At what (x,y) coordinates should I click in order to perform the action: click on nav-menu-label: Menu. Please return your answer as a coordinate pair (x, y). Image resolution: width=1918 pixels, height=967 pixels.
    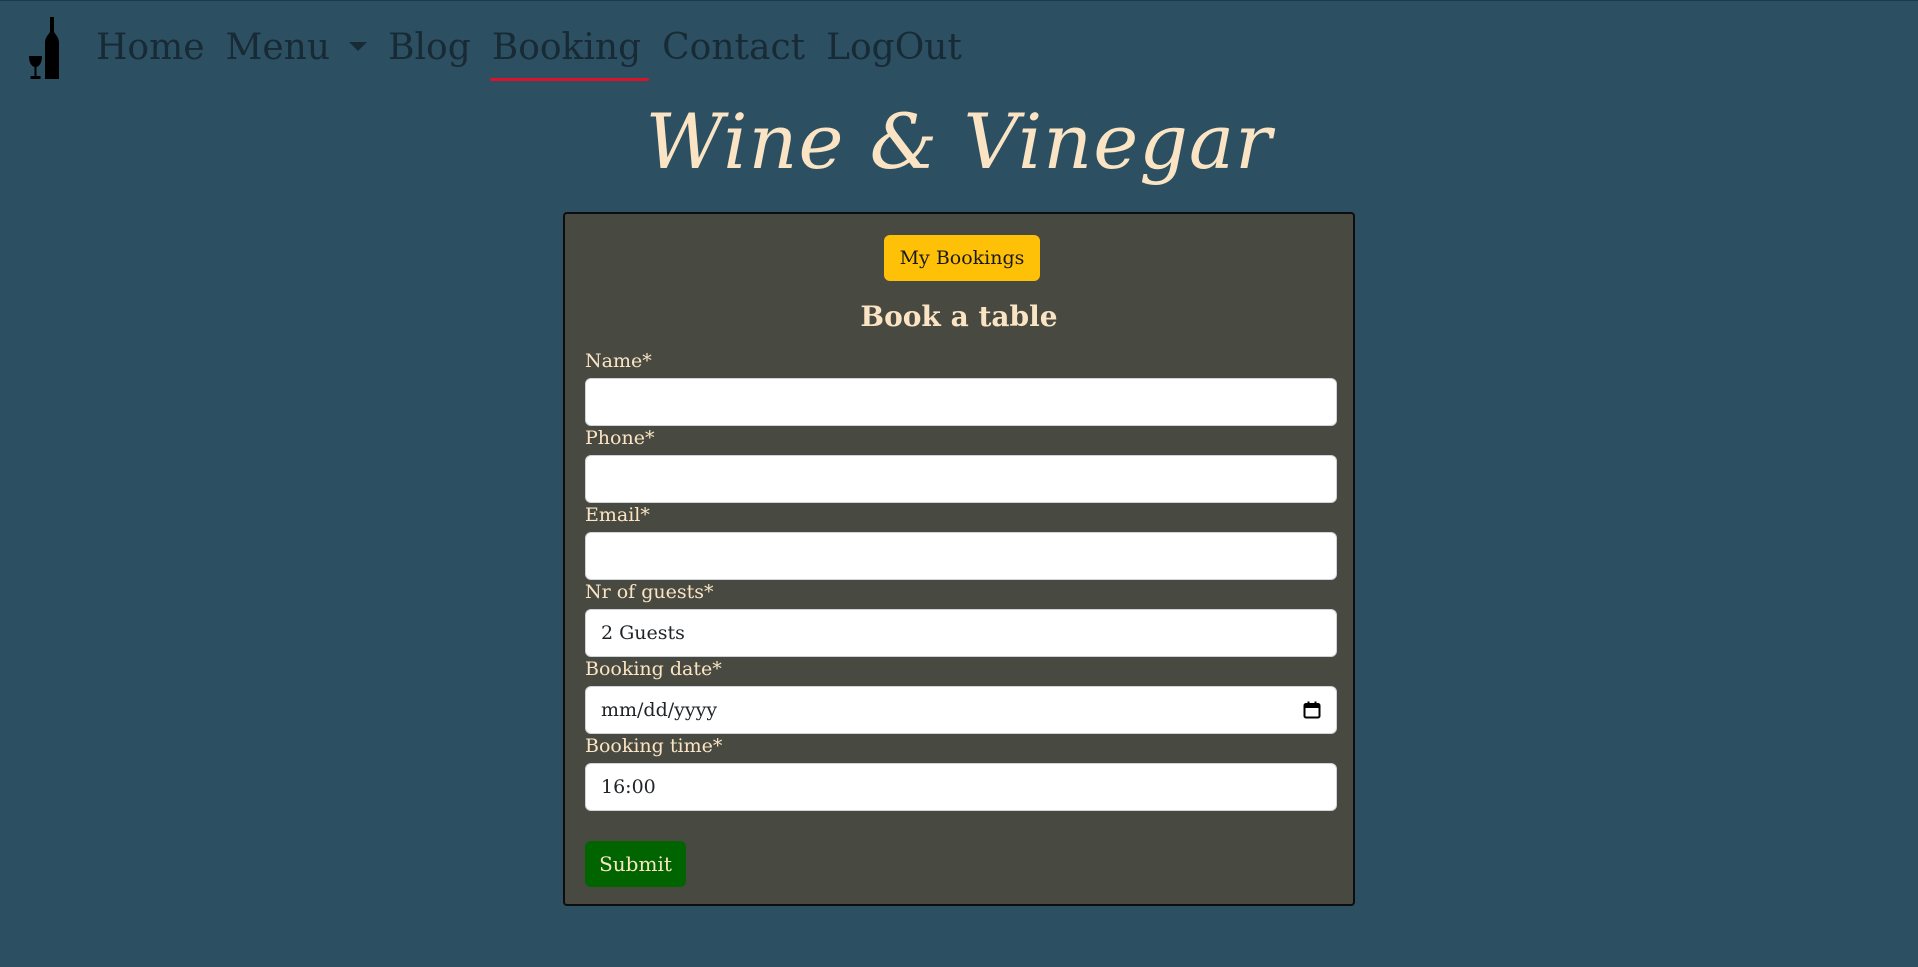
    Looking at the image, I should click on (278, 47).